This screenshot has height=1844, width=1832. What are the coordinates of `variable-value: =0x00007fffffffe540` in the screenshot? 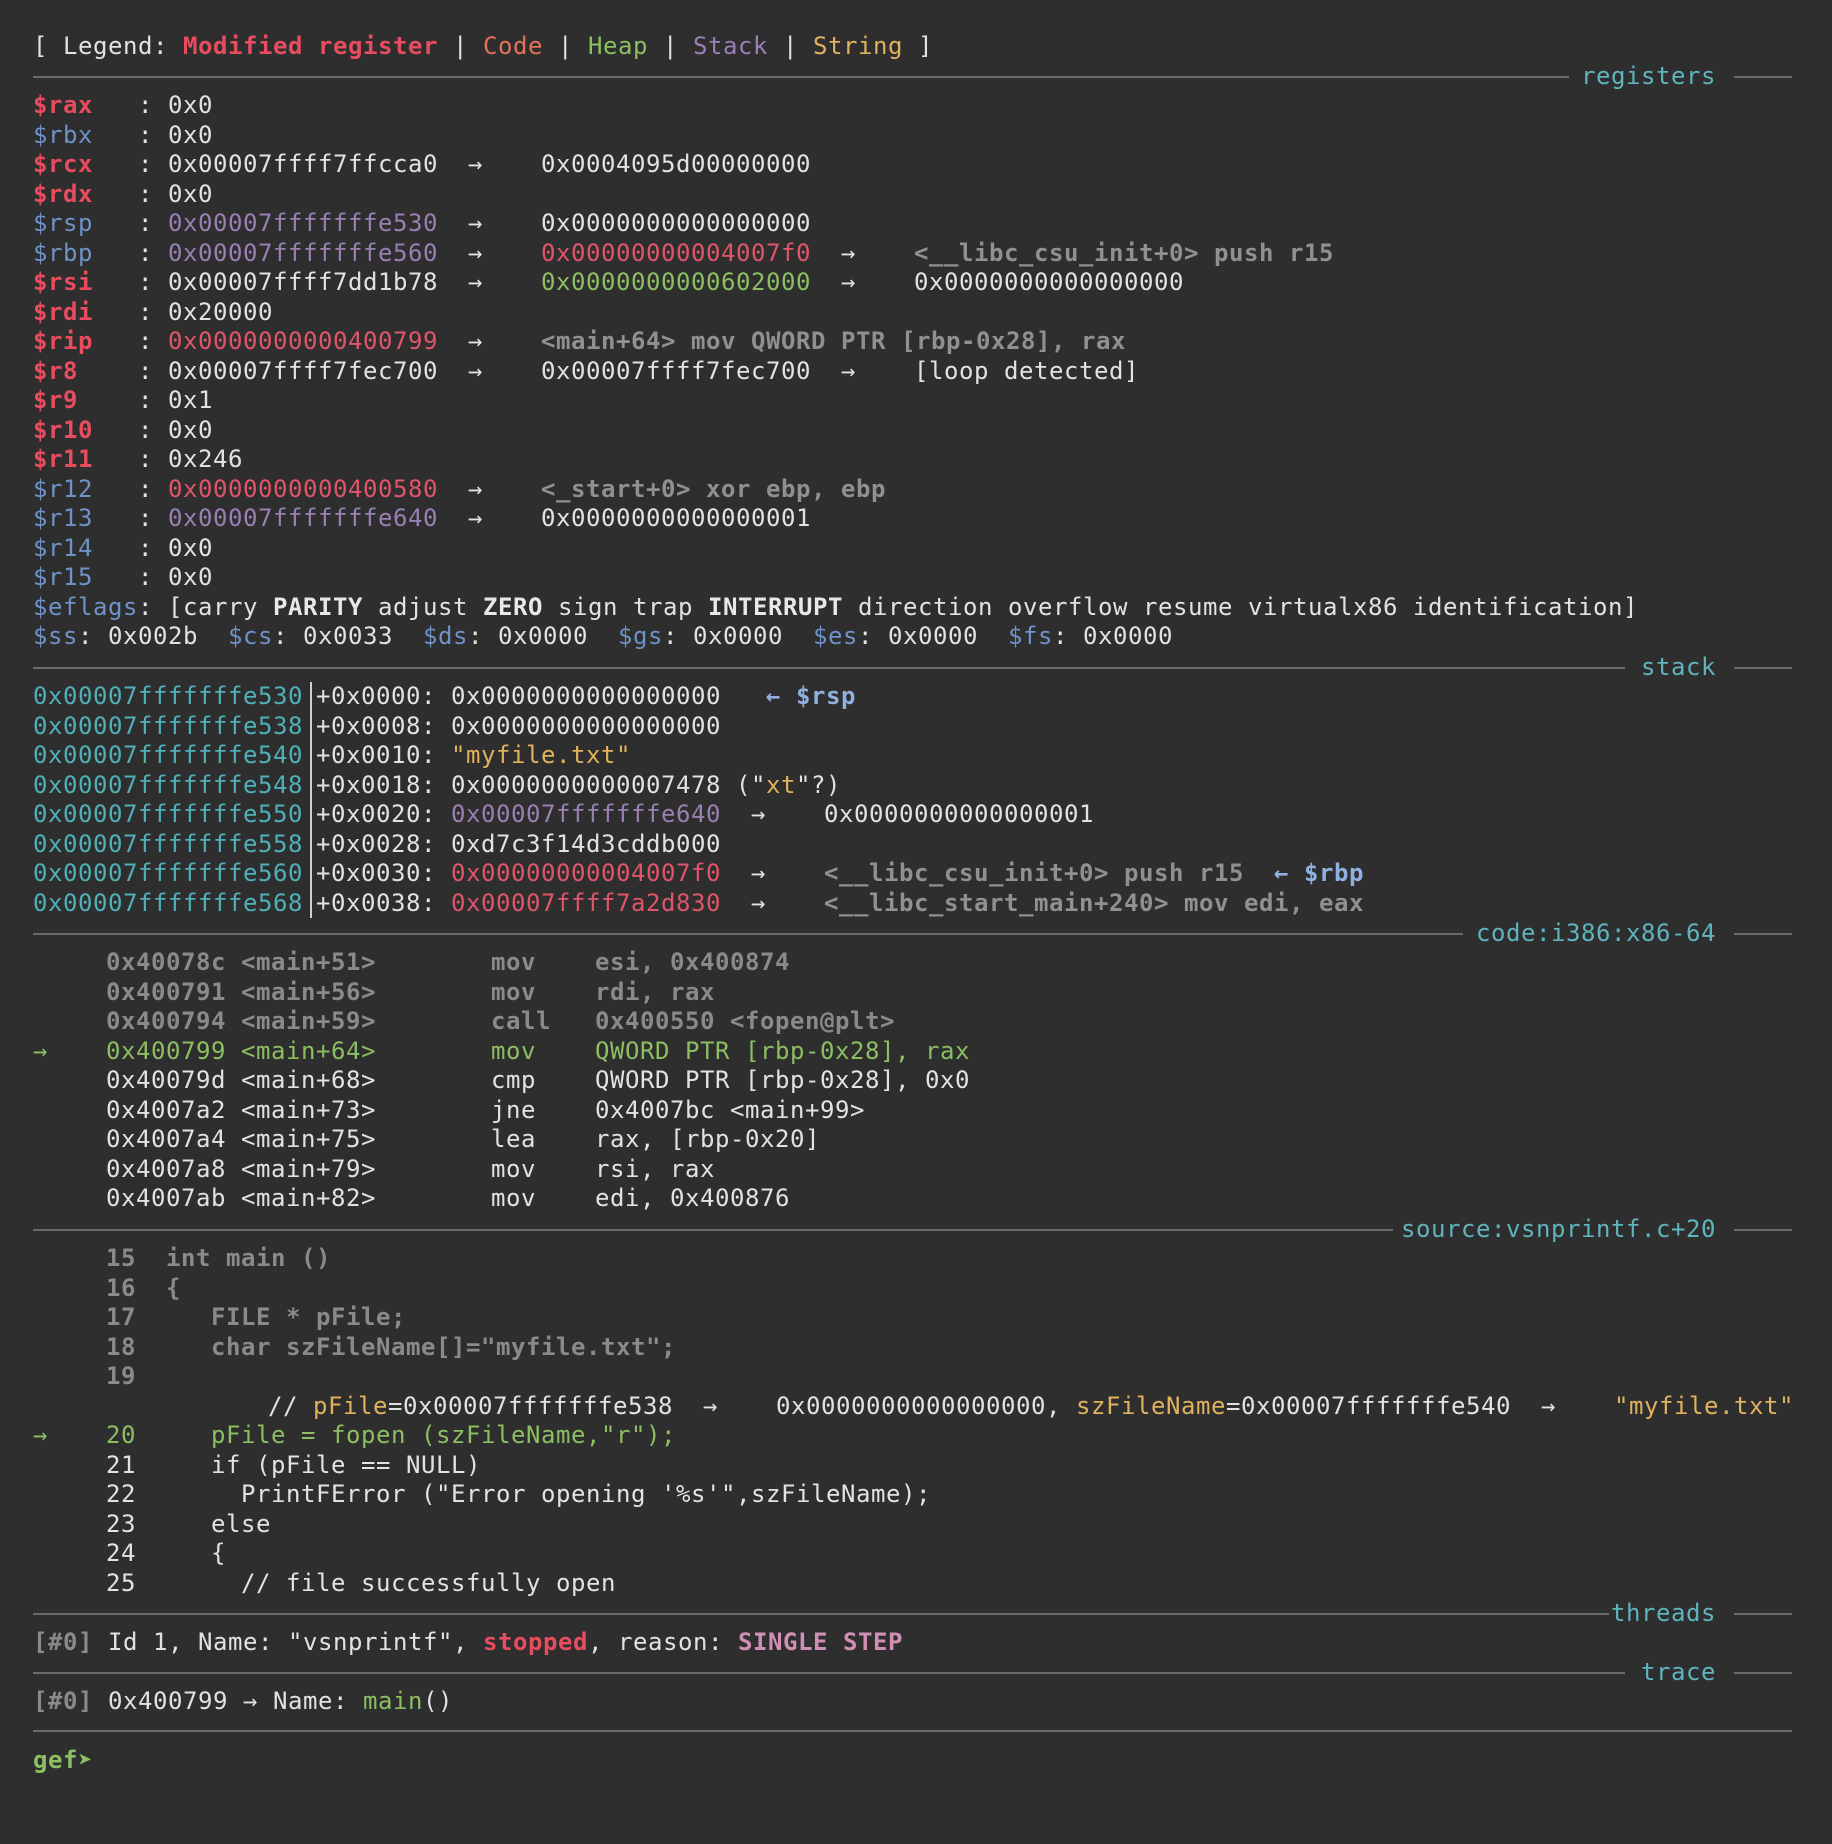 It's located at (1368, 1405).